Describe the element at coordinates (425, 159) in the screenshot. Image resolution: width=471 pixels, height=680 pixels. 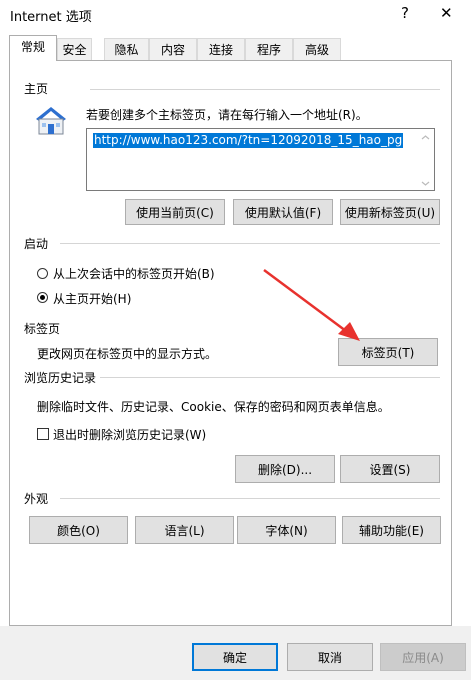
I see `home-url-scrollbar` at that location.